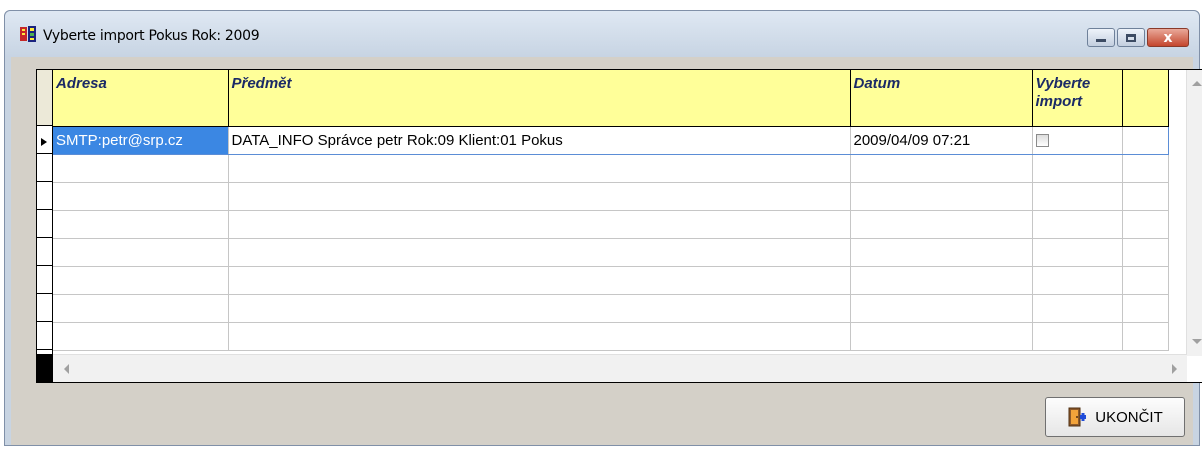 The height and width of the screenshot is (450, 1202). Describe the element at coordinates (1042, 141) in the screenshot. I see `select-import-checkbox` at that location.